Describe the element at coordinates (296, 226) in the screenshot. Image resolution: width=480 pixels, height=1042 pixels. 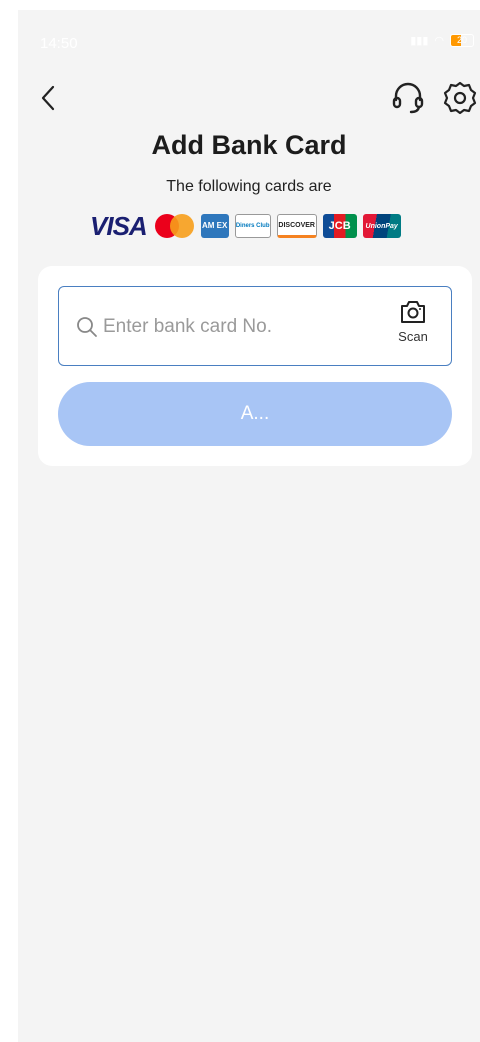
I see `discover-logo: DISCOVER` at that location.